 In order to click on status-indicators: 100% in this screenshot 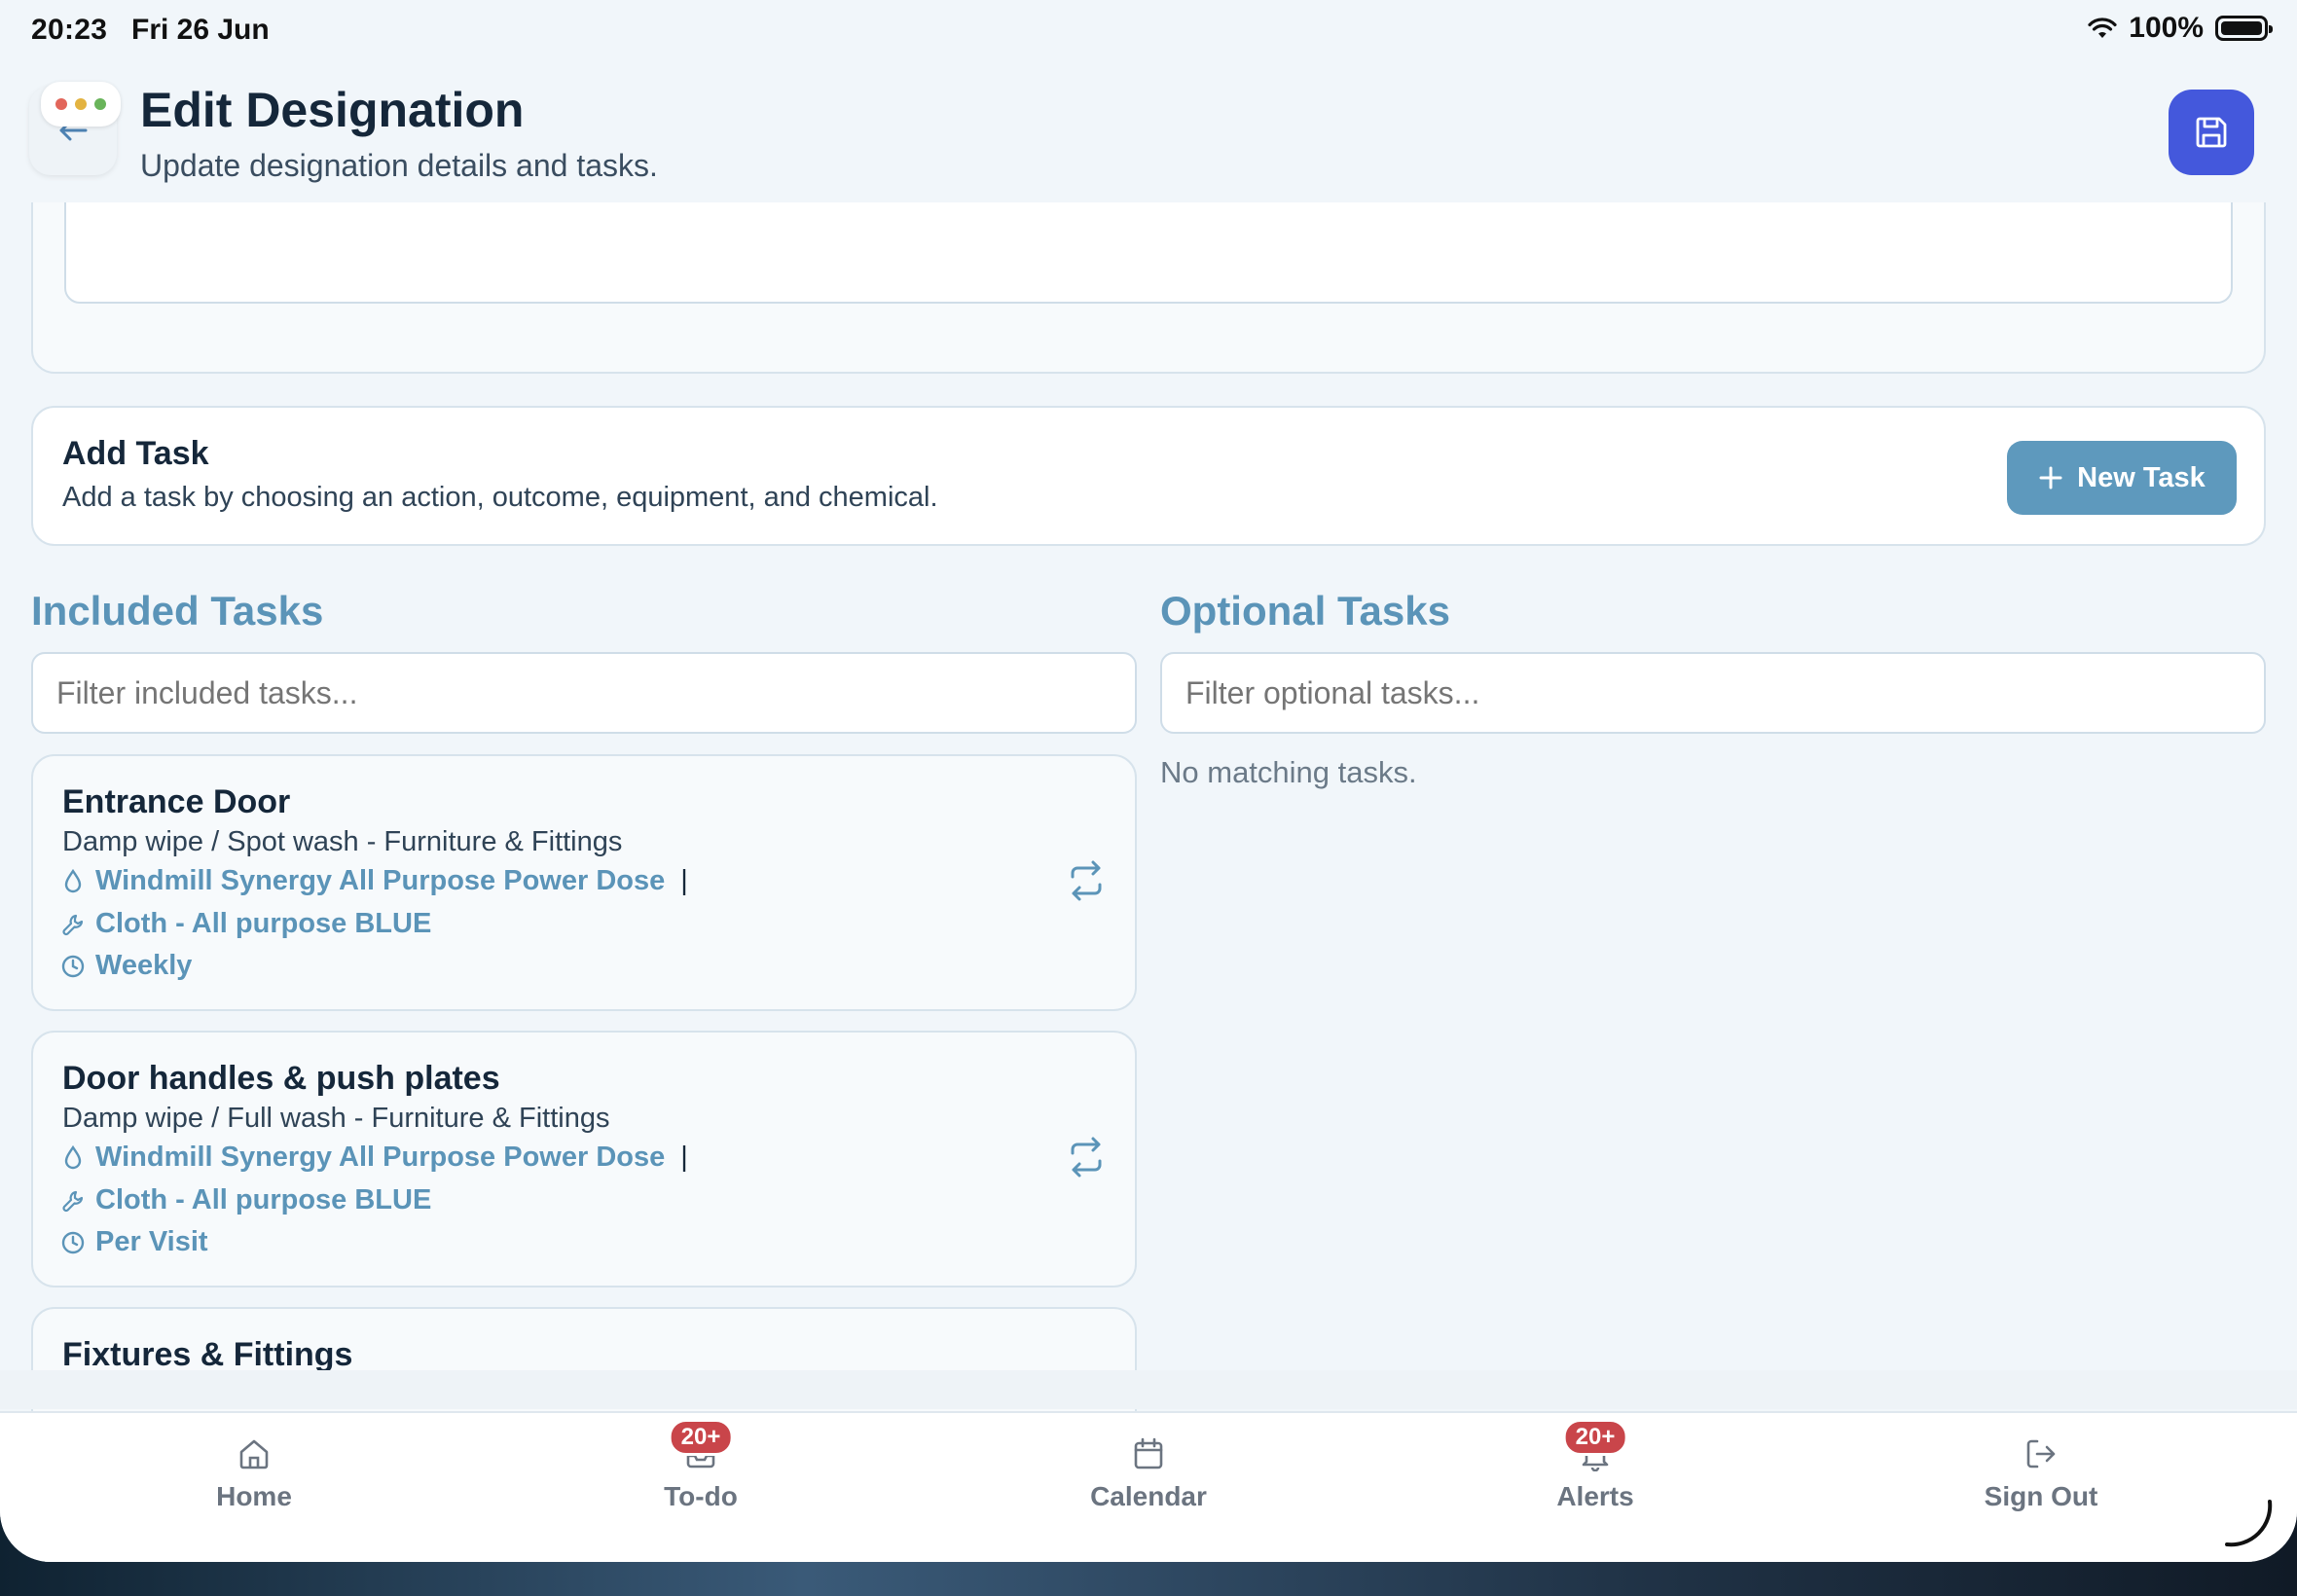, I will do `click(2180, 28)`.